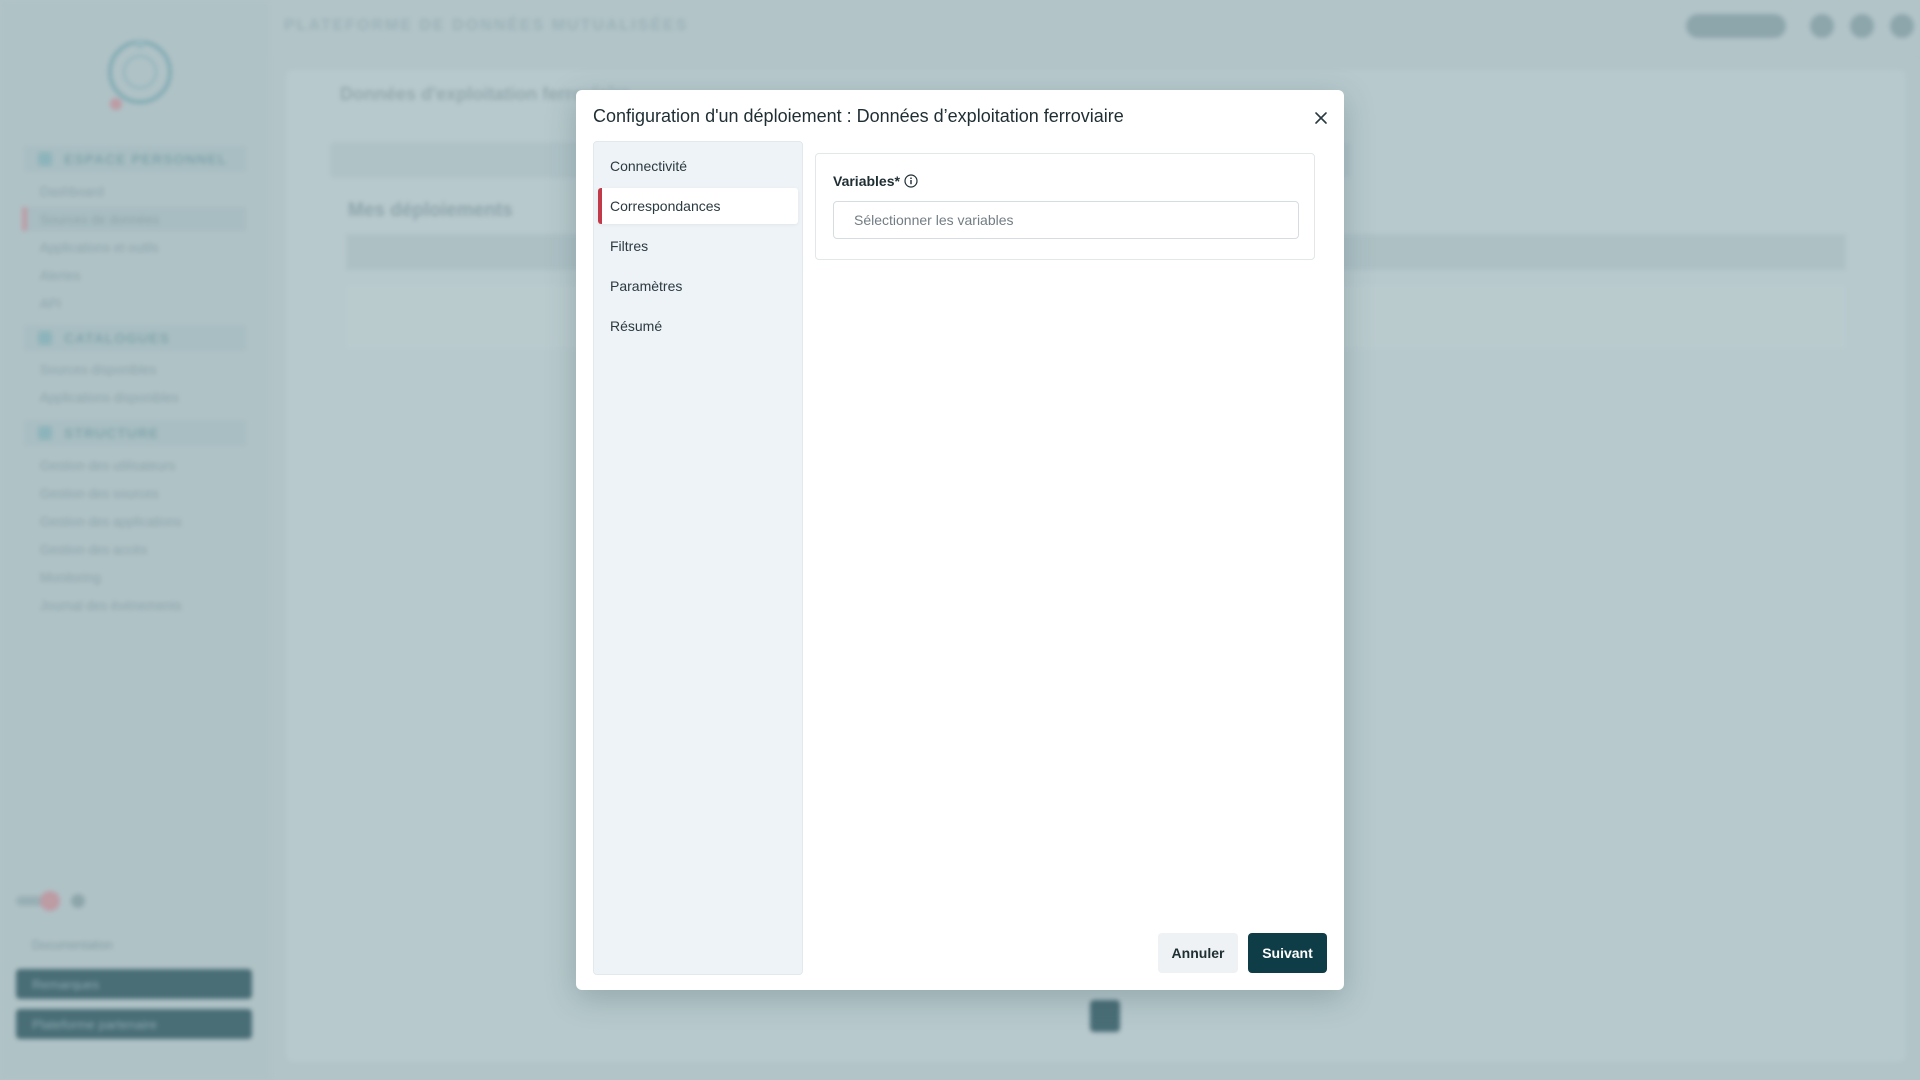 The width and height of the screenshot is (1920, 1080). What do you see at coordinates (698, 326) in the screenshot?
I see `step-summary: Résumé` at bounding box center [698, 326].